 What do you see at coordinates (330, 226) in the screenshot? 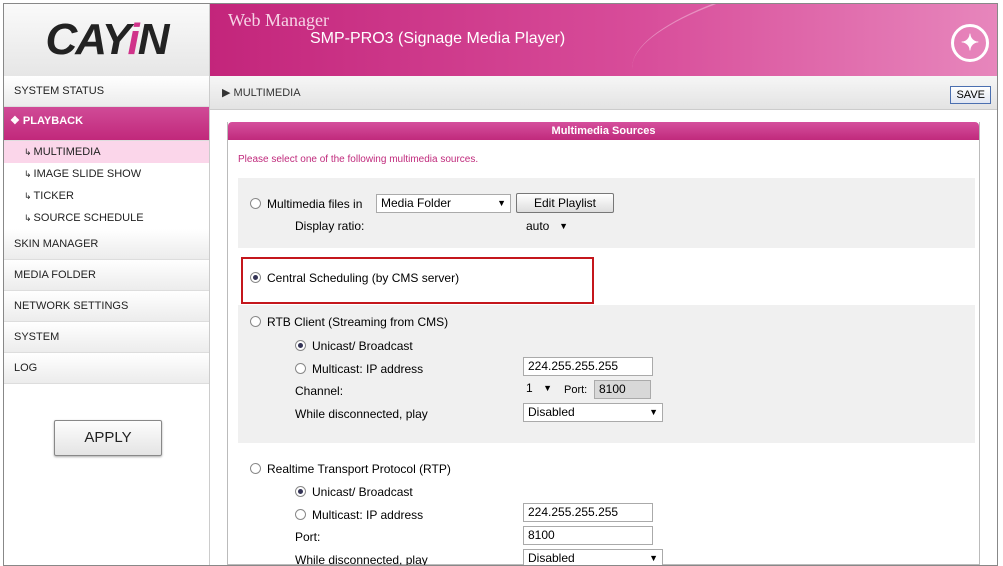
I see `display-ratio-label: Display ratio:` at bounding box center [330, 226].